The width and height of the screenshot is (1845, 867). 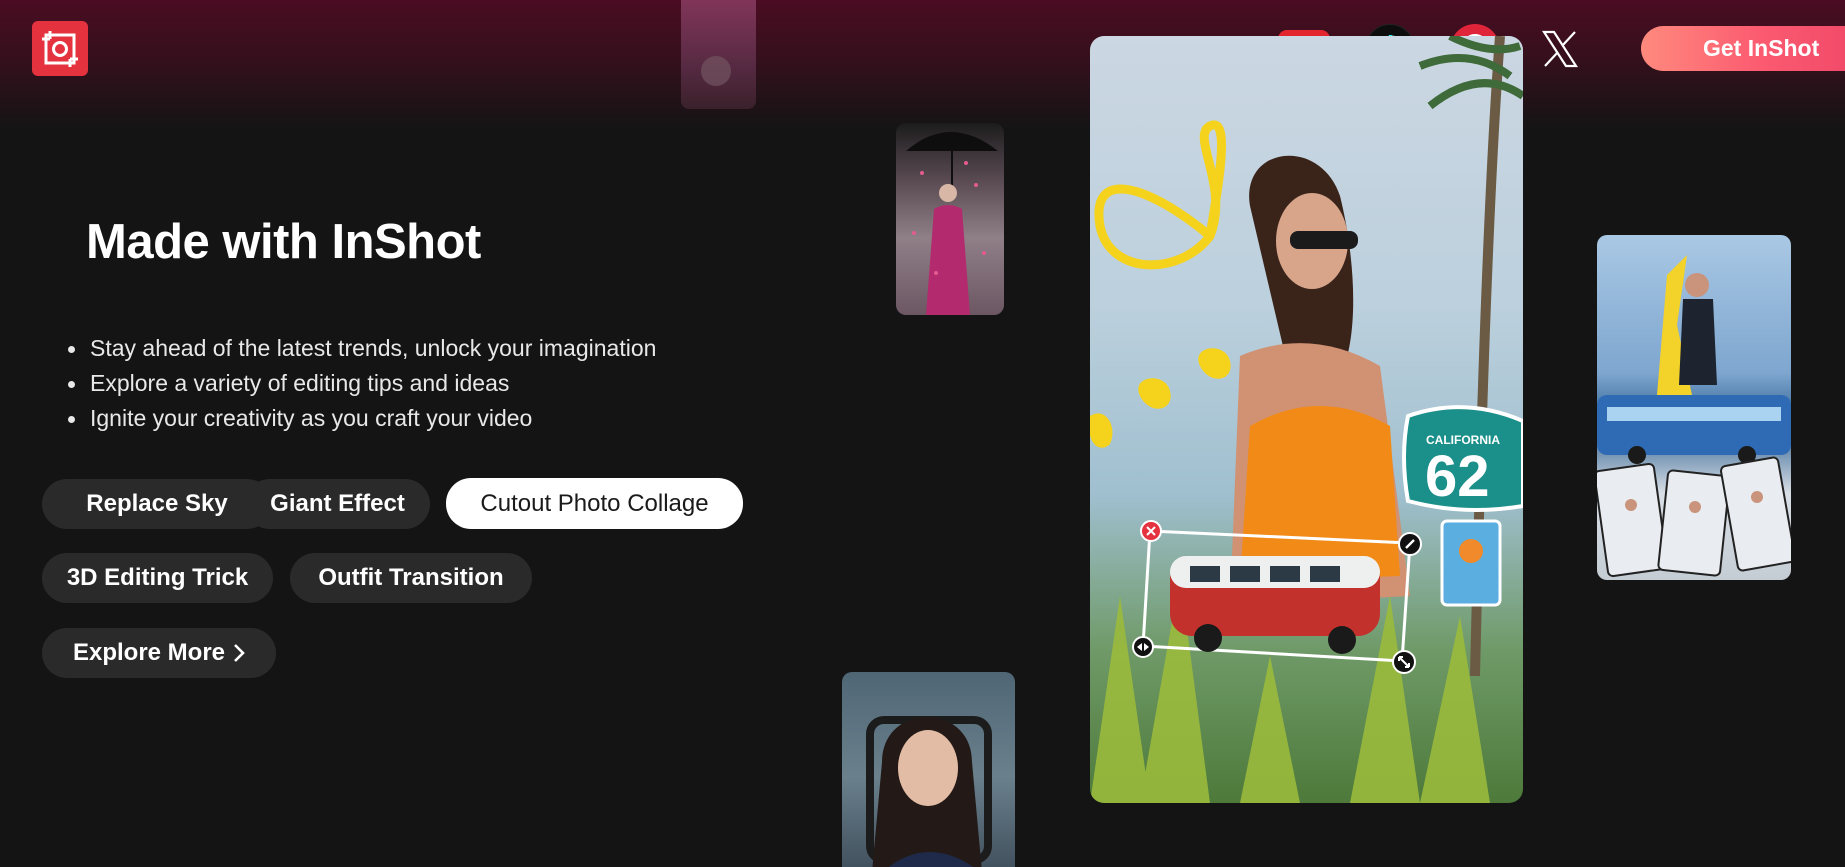 What do you see at coordinates (60, 48) in the screenshot?
I see `inshot-logo-icon` at bounding box center [60, 48].